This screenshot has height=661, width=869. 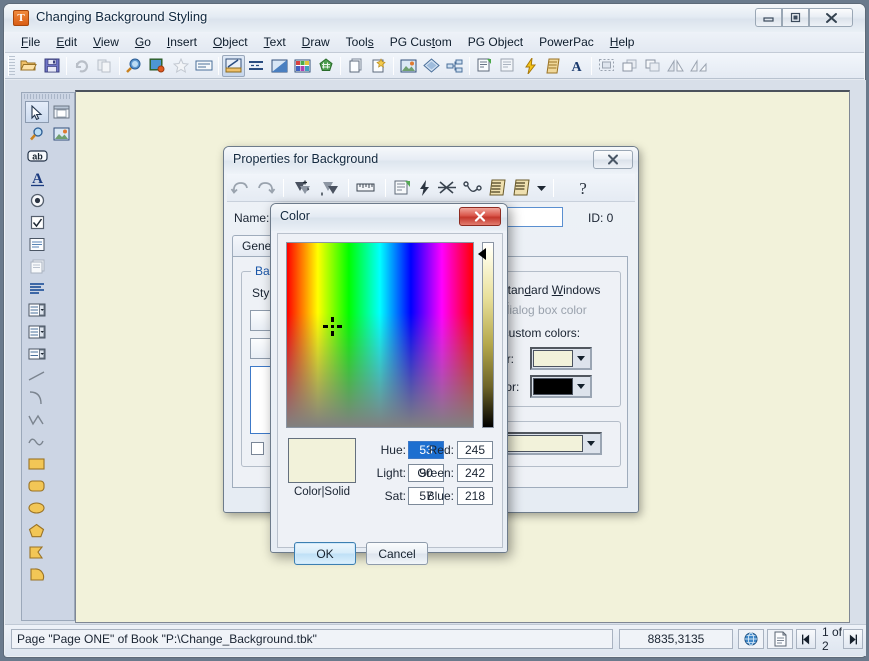 What do you see at coordinates (475, 496) in the screenshot?
I see `blue-input: 218` at bounding box center [475, 496].